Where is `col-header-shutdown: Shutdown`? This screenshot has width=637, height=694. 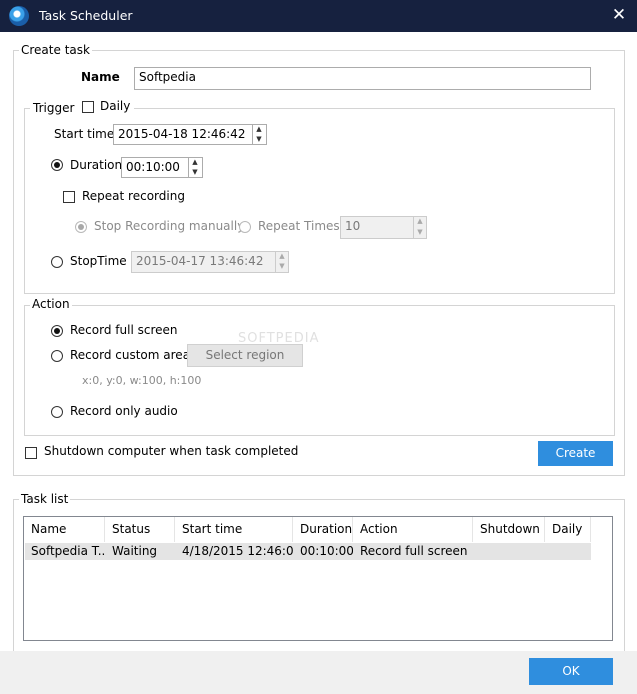
col-header-shutdown: Shutdown is located at coordinates (509, 529).